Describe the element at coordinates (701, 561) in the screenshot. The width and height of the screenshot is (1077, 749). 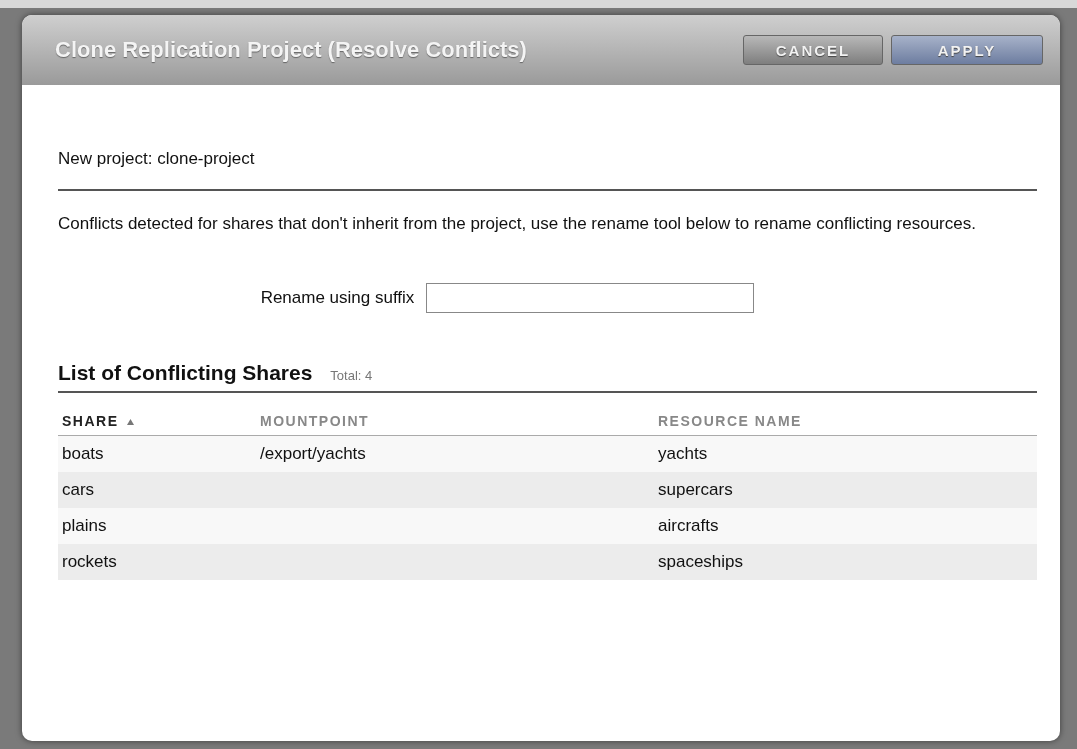
I see `table-cell: spaceships` at that location.